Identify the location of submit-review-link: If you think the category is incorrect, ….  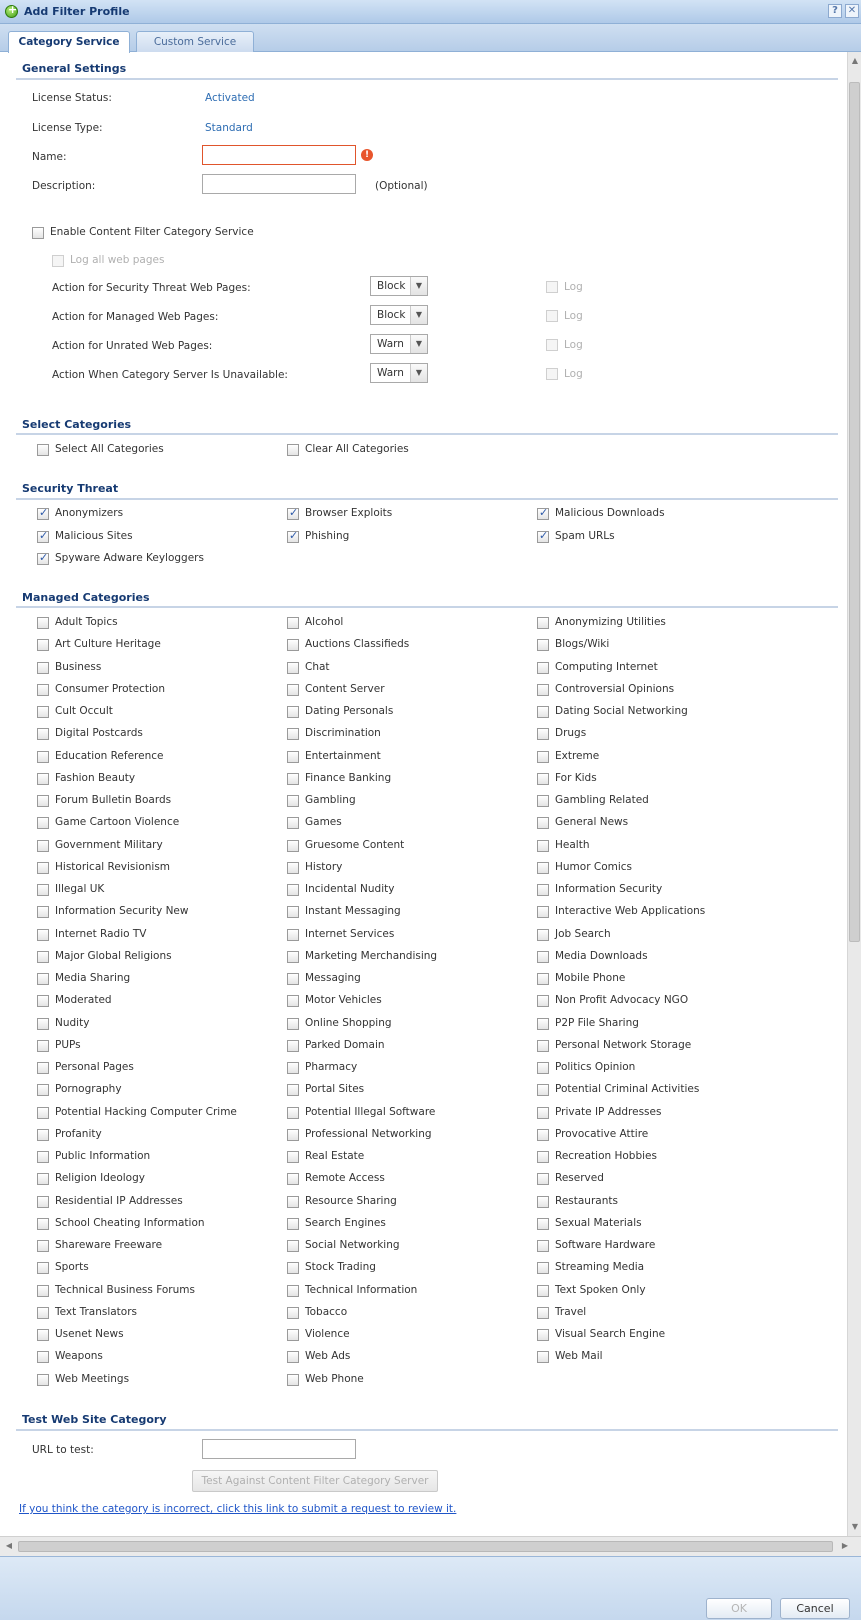
(237, 1509).